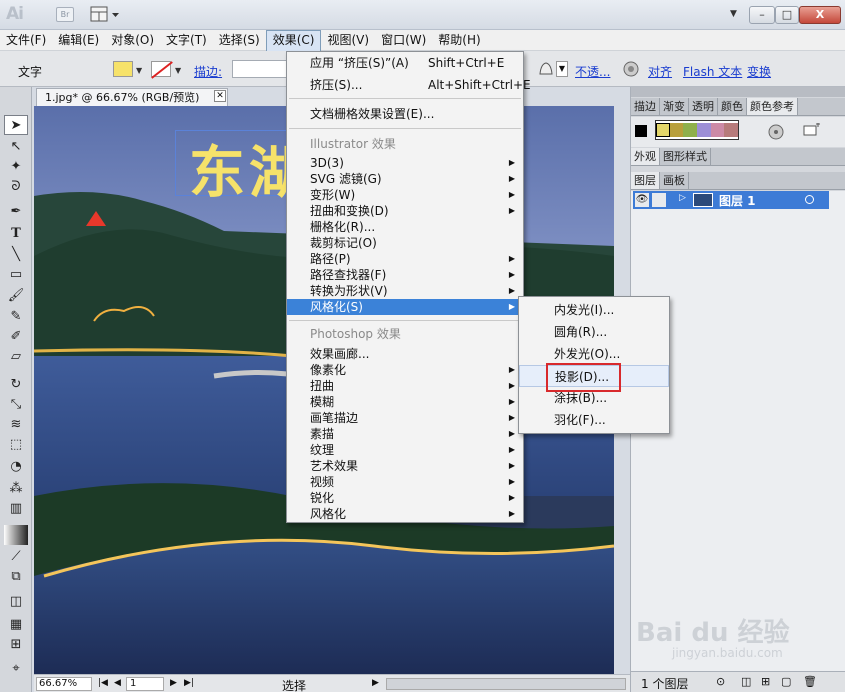  I want to click on artboard-tool-icon: ⊞, so click(16, 645).